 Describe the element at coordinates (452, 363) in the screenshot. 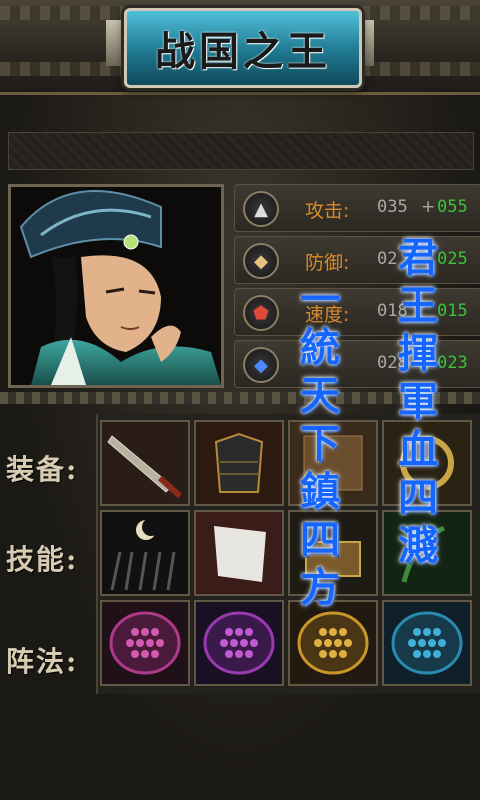

I see `stat-bonus-value: 023` at that location.